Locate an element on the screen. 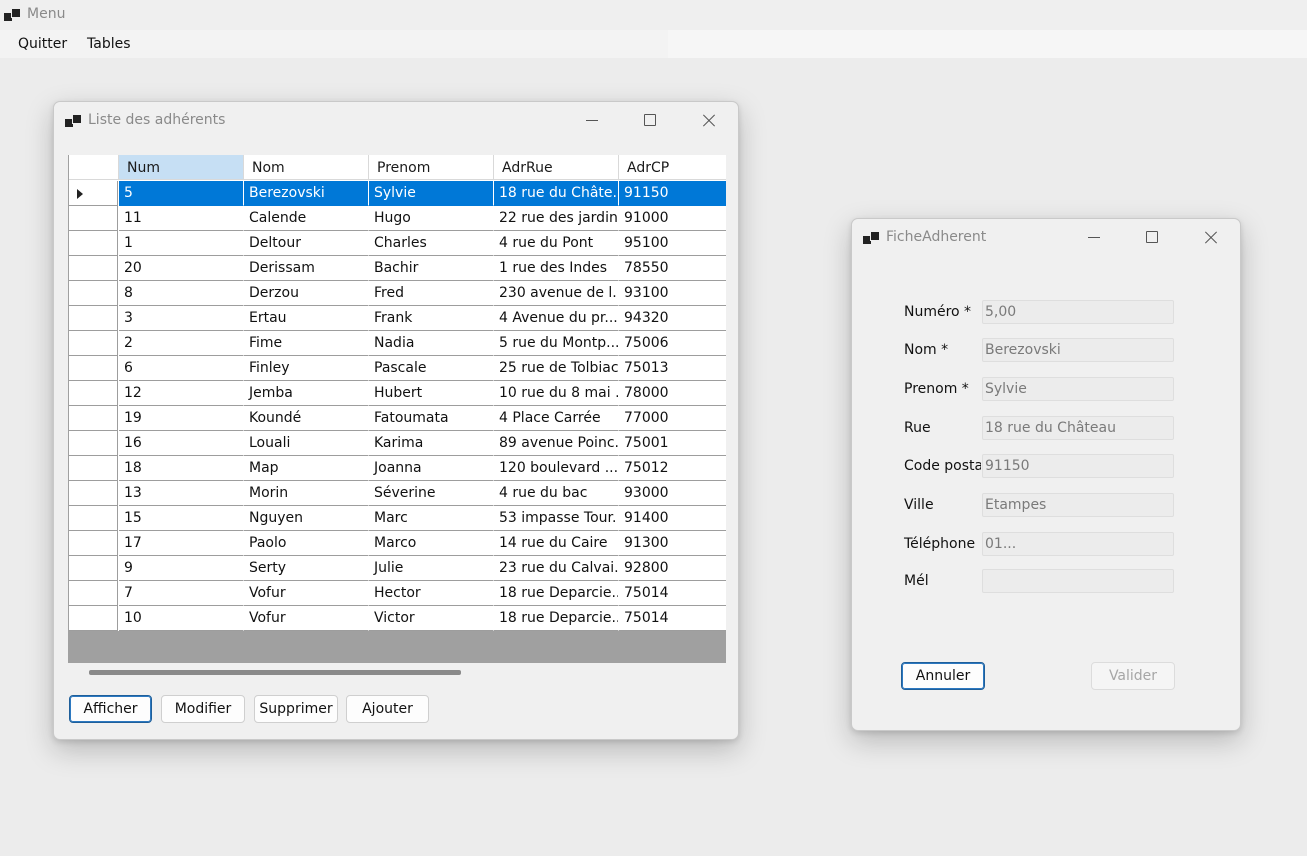  table-row: 7 Vofur Hector 18 rue Deparcie... 75014 is located at coordinates (397, 593).